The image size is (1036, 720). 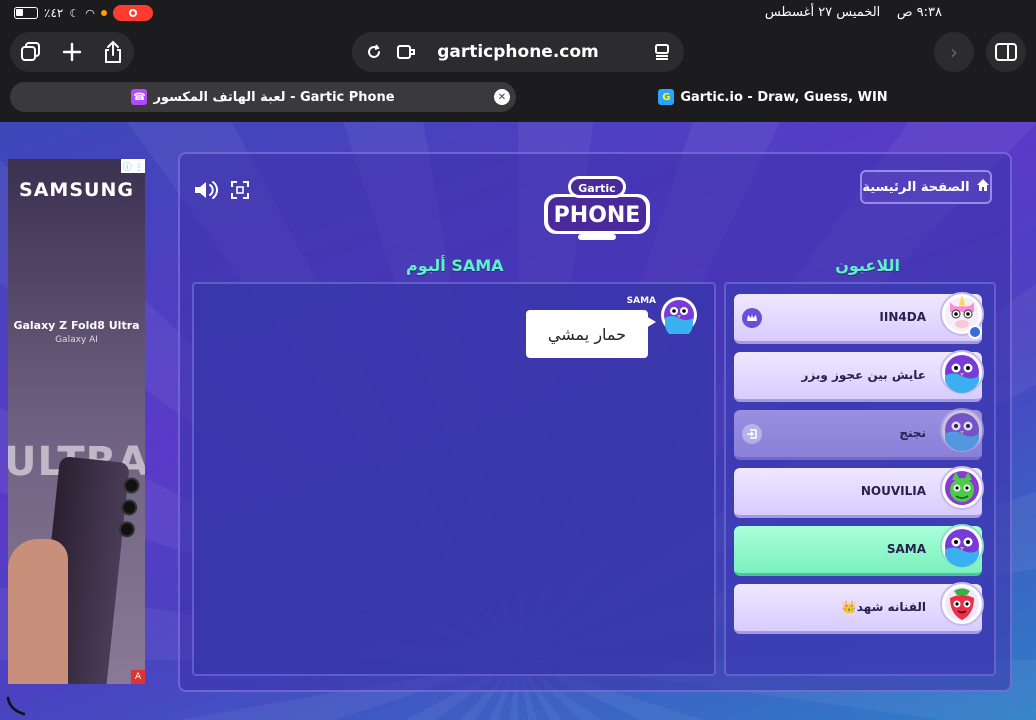 What do you see at coordinates (74, 13) in the screenshot?
I see `moon-icon: ☾` at bounding box center [74, 13].